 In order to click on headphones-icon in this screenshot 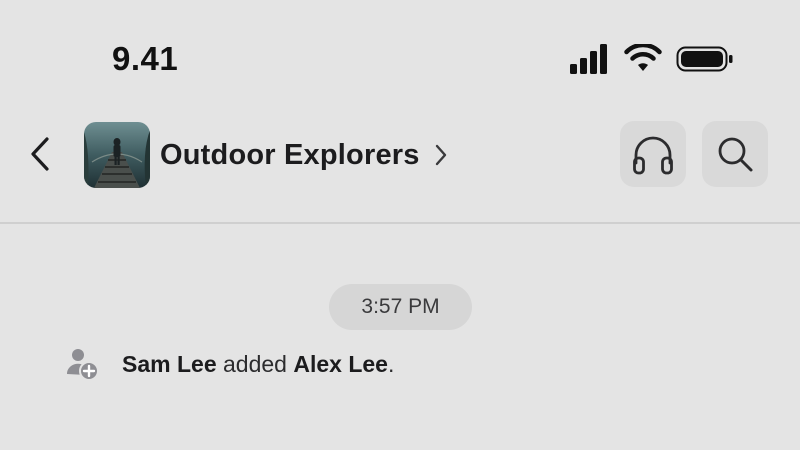, I will do `click(653, 155)`.